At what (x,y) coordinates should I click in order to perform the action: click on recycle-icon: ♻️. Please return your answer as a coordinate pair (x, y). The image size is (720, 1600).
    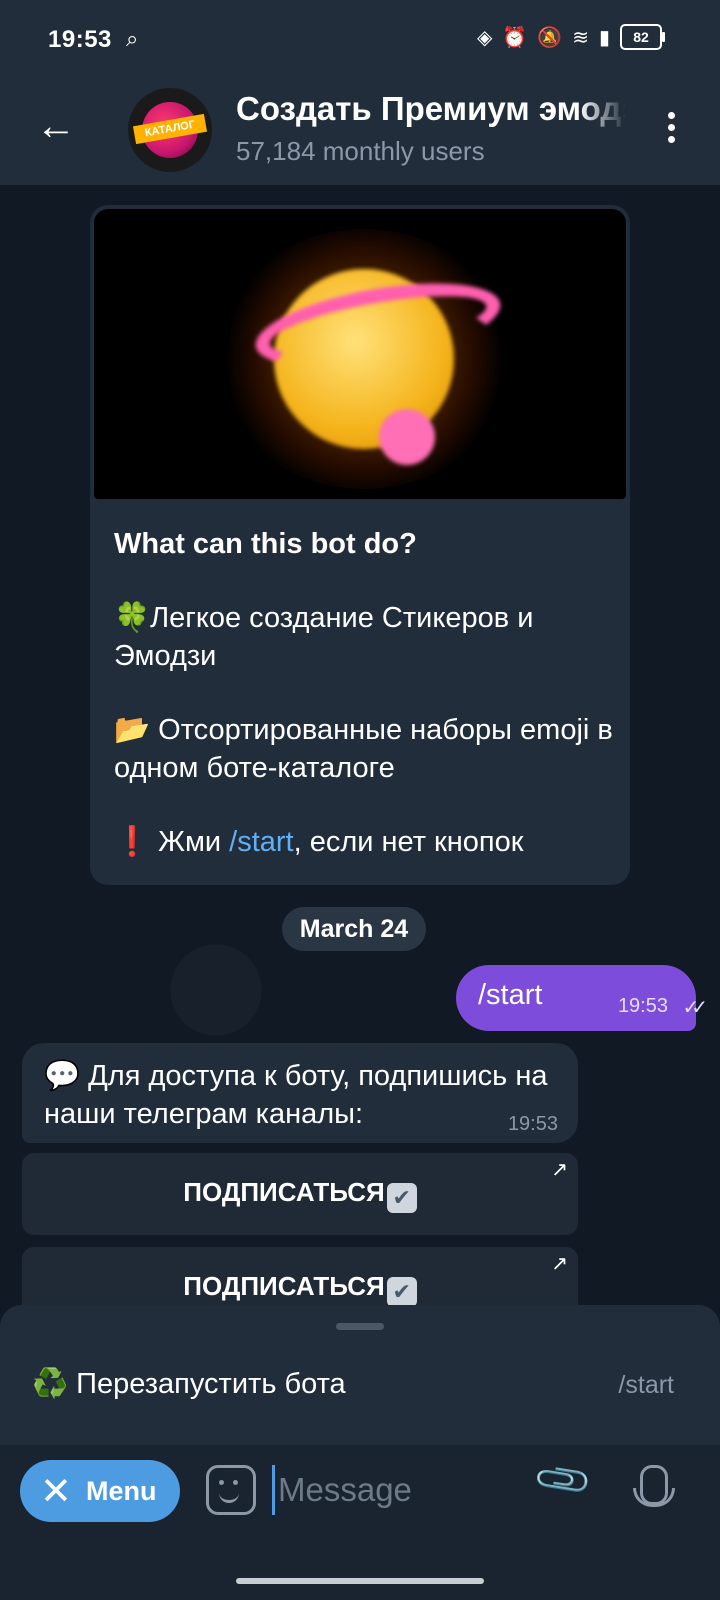
    Looking at the image, I should click on (50, 1384).